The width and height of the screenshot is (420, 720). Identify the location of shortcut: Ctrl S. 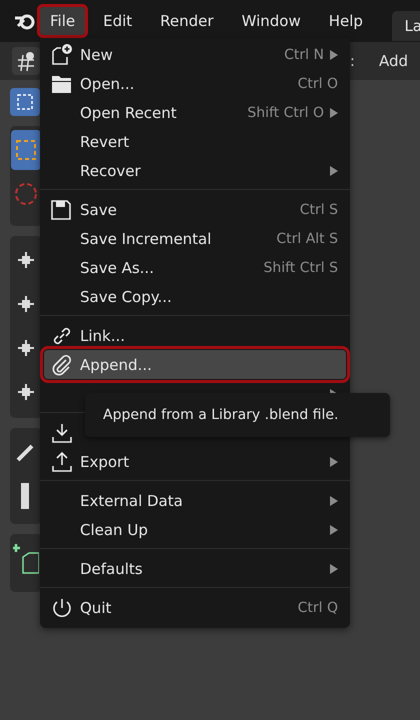
(319, 210).